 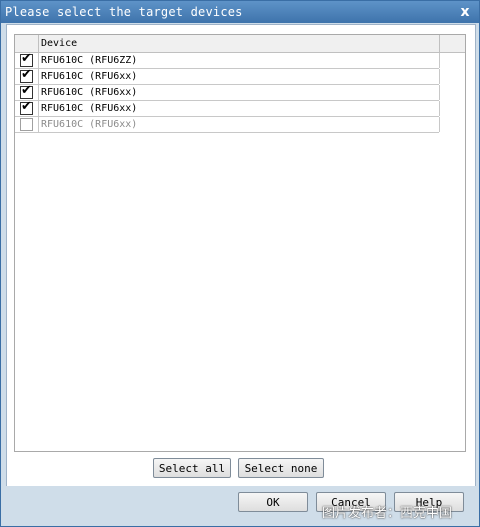 What do you see at coordinates (281, 468) in the screenshot?
I see `select-none-button: Select none` at bounding box center [281, 468].